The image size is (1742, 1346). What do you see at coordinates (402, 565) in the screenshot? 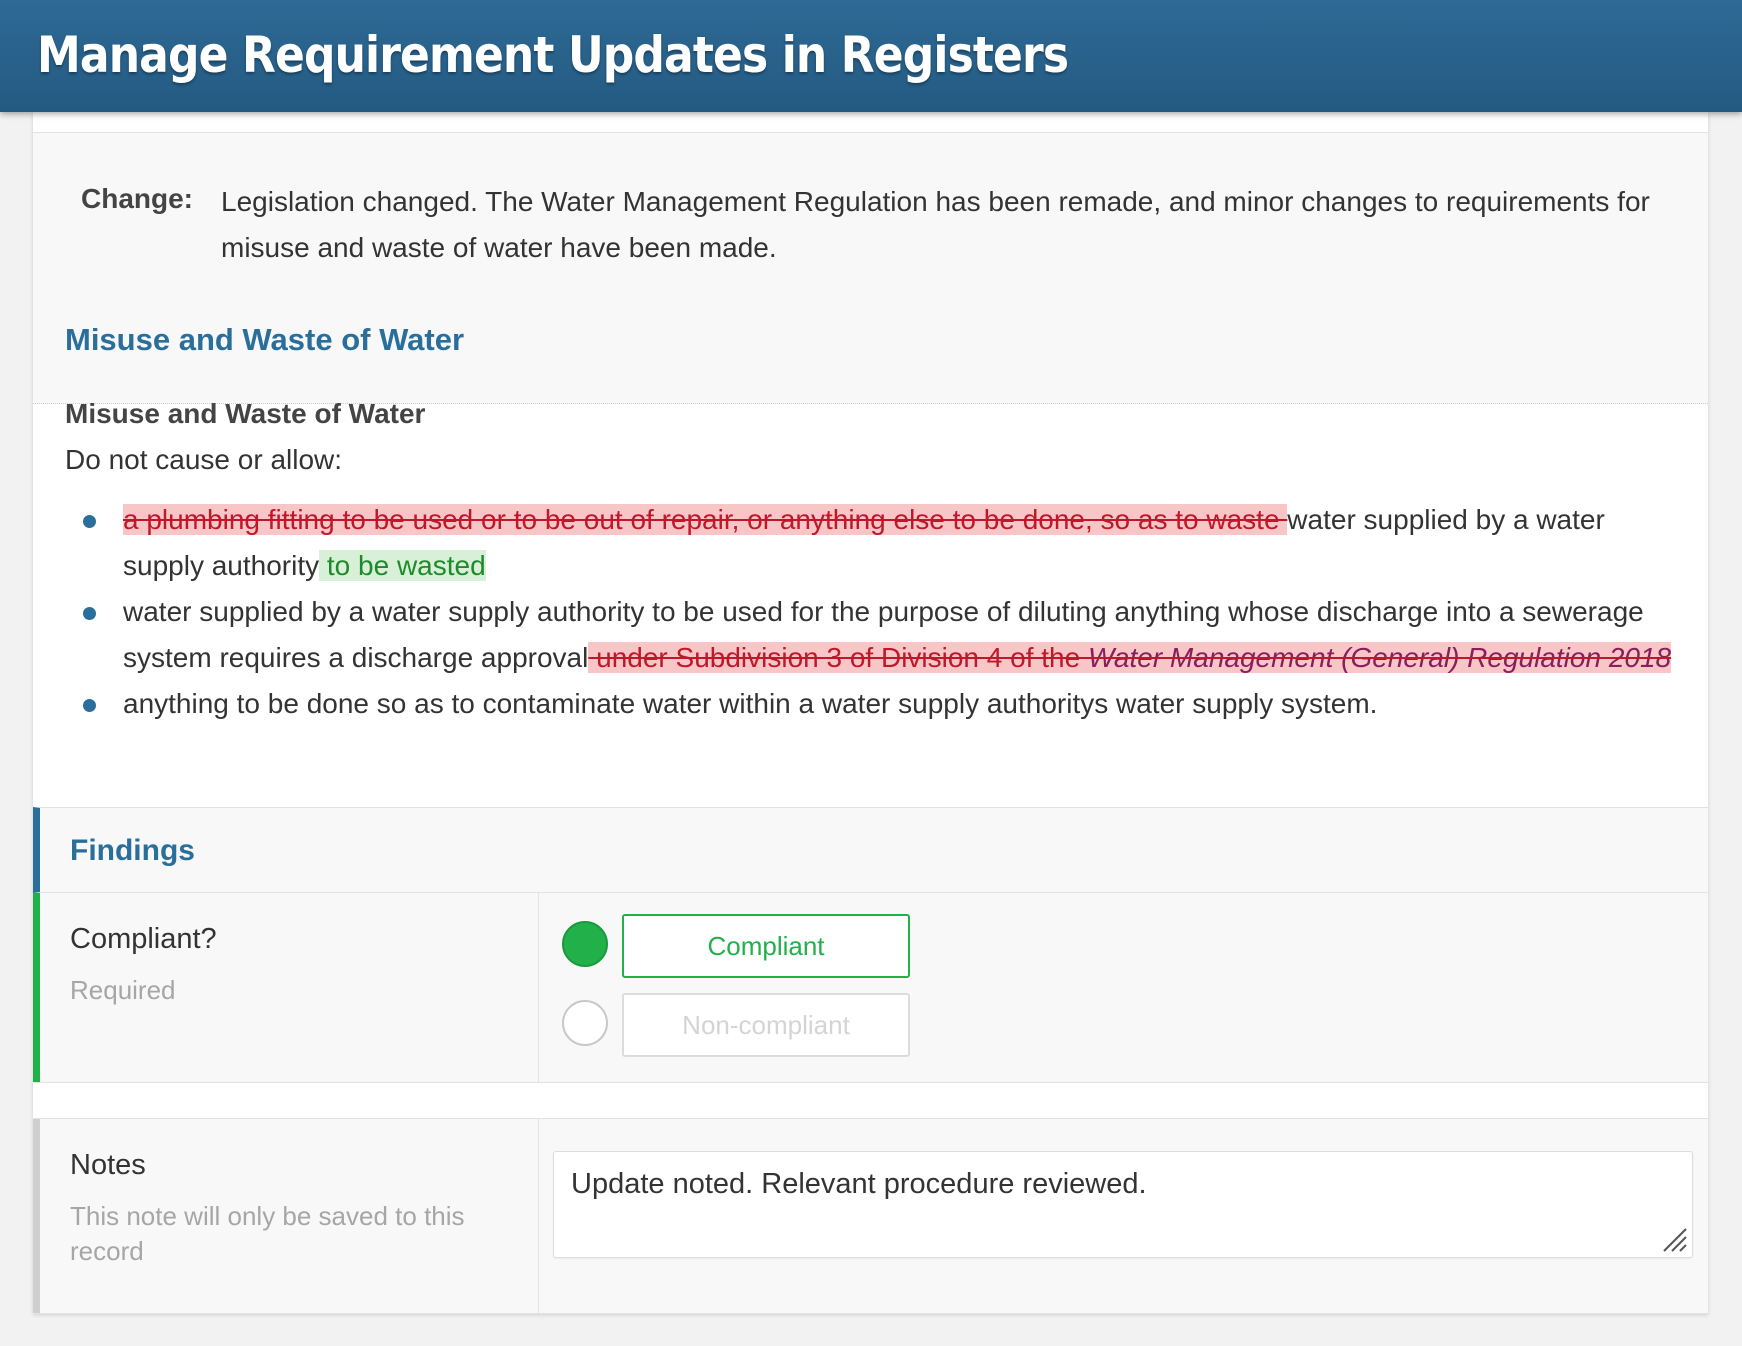
I see `inserted-text: to be wasted` at bounding box center [402, 565].